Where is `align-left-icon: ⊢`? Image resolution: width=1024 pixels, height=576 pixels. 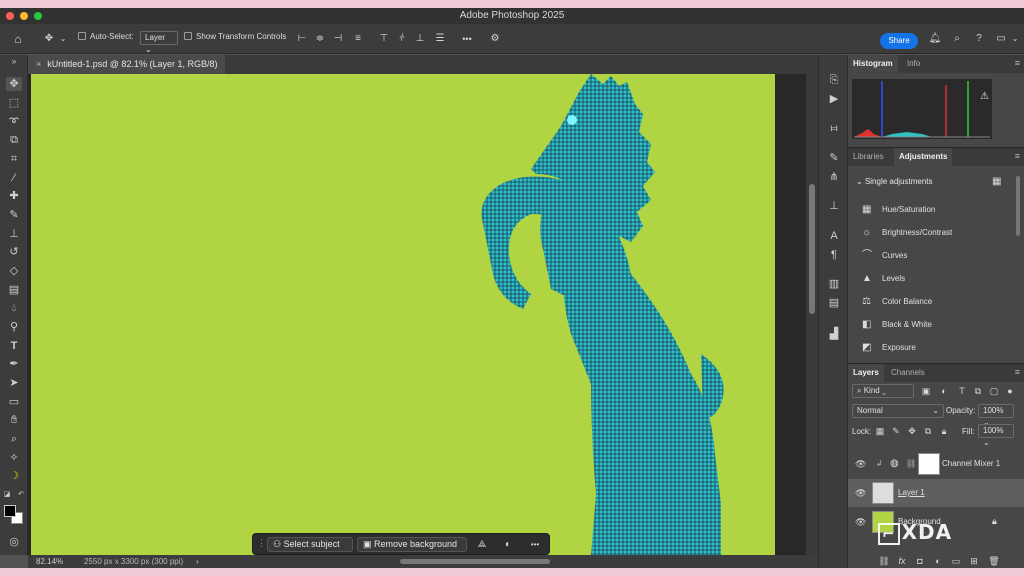 align-left-icon: ⊢ is located at coordinates (302, 39).